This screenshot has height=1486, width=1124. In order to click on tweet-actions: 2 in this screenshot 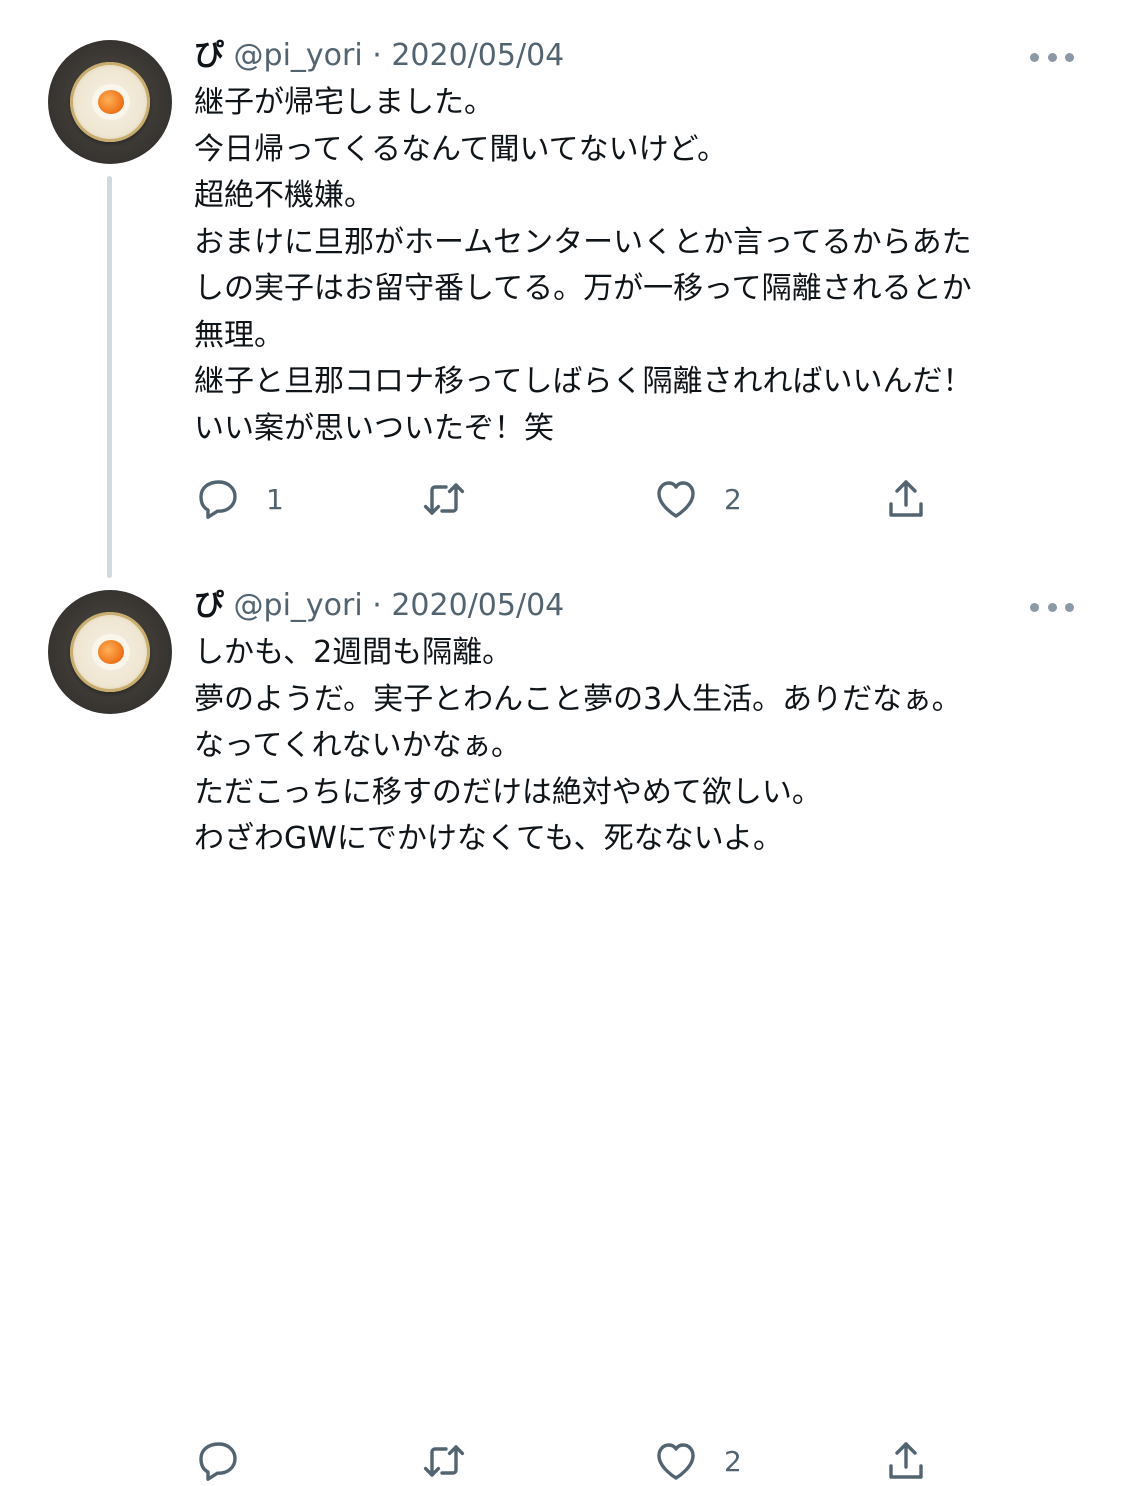, I will do `click(562, 1461)`.